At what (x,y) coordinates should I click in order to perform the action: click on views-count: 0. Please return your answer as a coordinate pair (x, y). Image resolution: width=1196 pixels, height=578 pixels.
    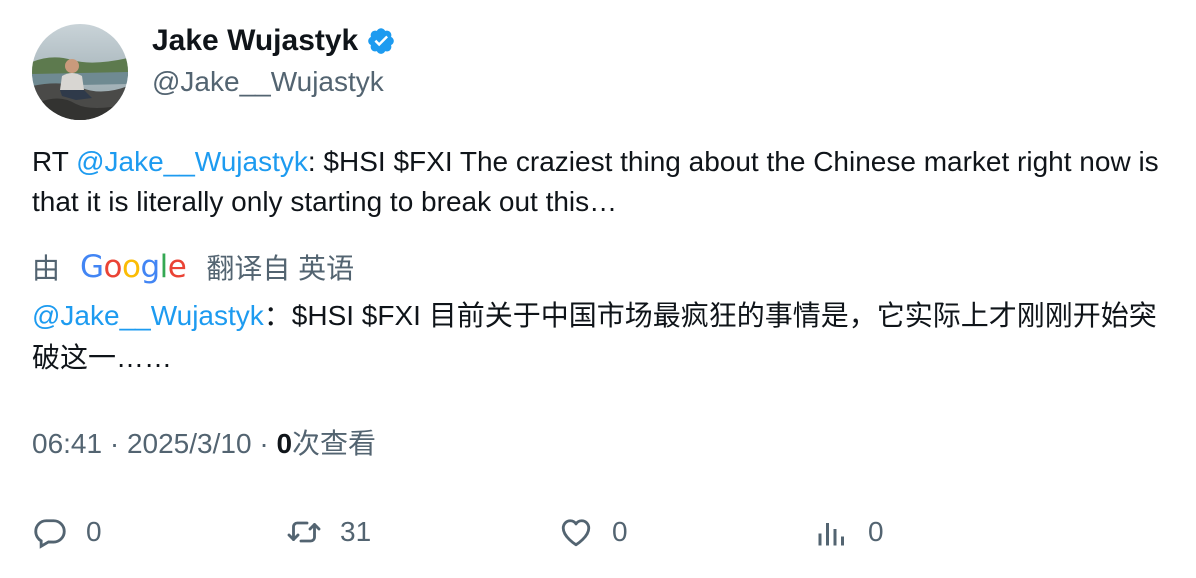
    Looking at the image, I should click on (284, 443).